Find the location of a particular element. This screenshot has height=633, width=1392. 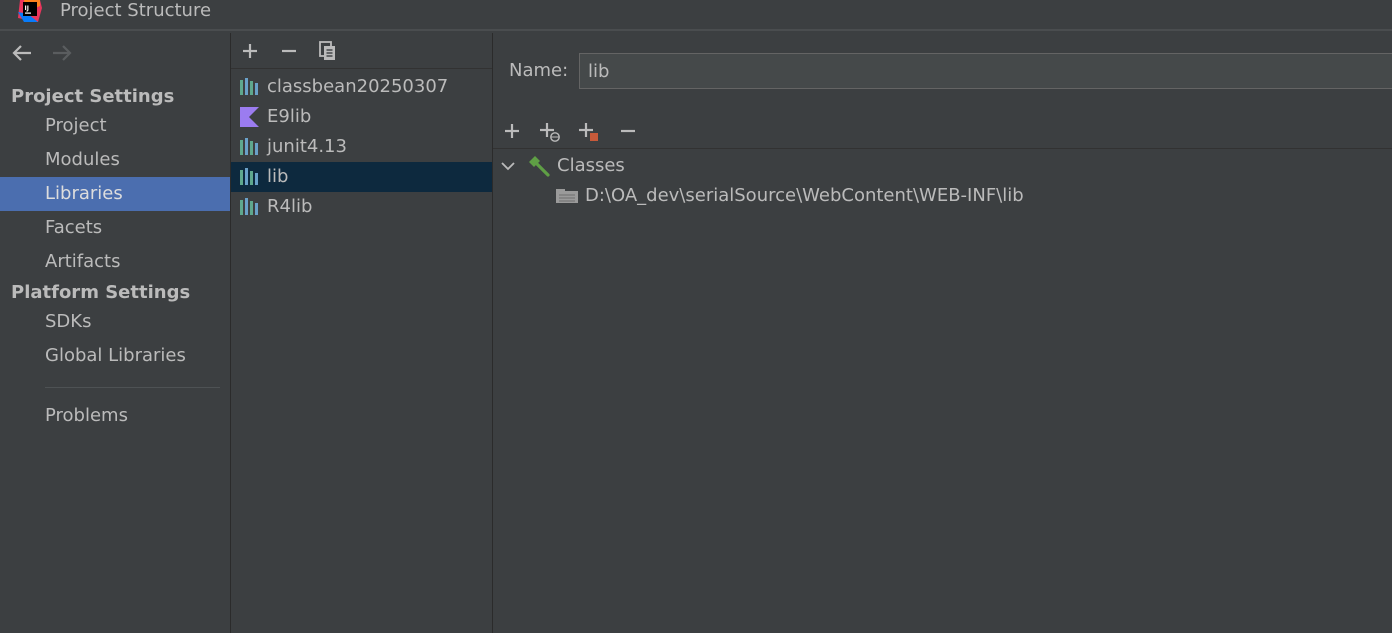

copy-icon is located at coordinates (328, 51).